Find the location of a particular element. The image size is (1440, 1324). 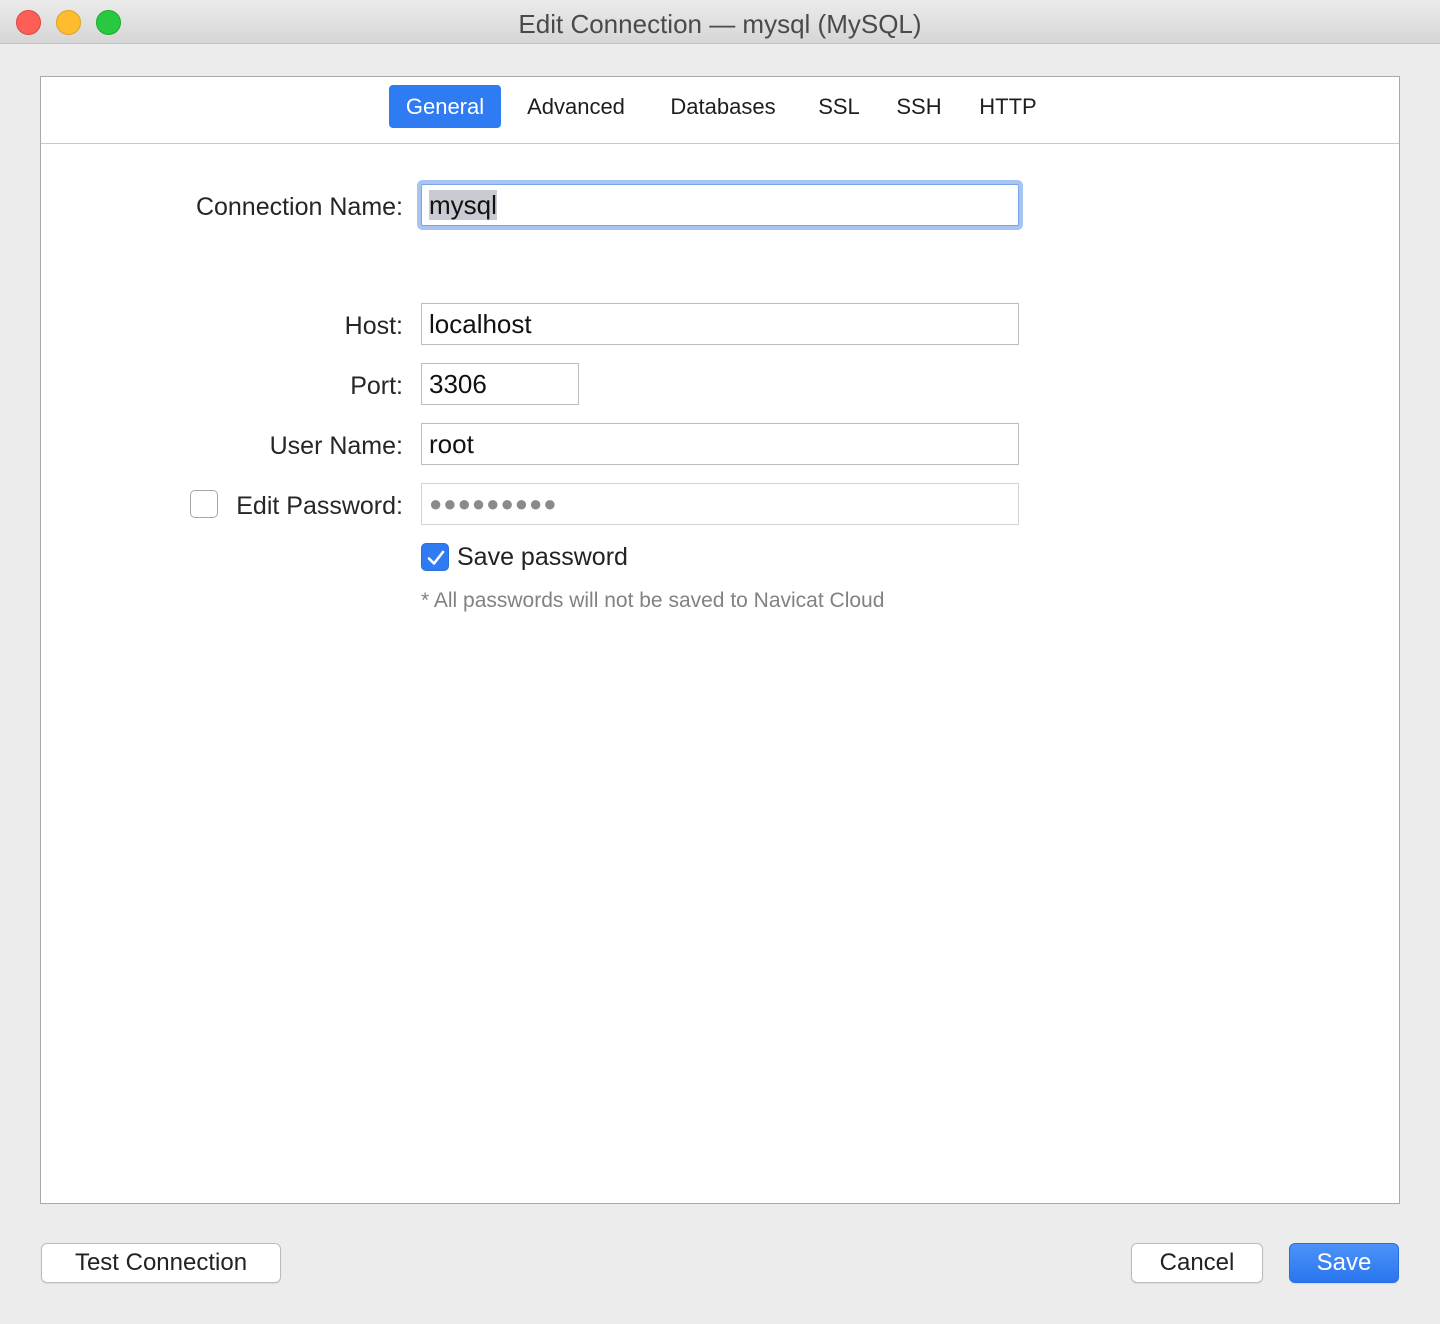

port-input: 3306 is located at coordinates (500, 384).